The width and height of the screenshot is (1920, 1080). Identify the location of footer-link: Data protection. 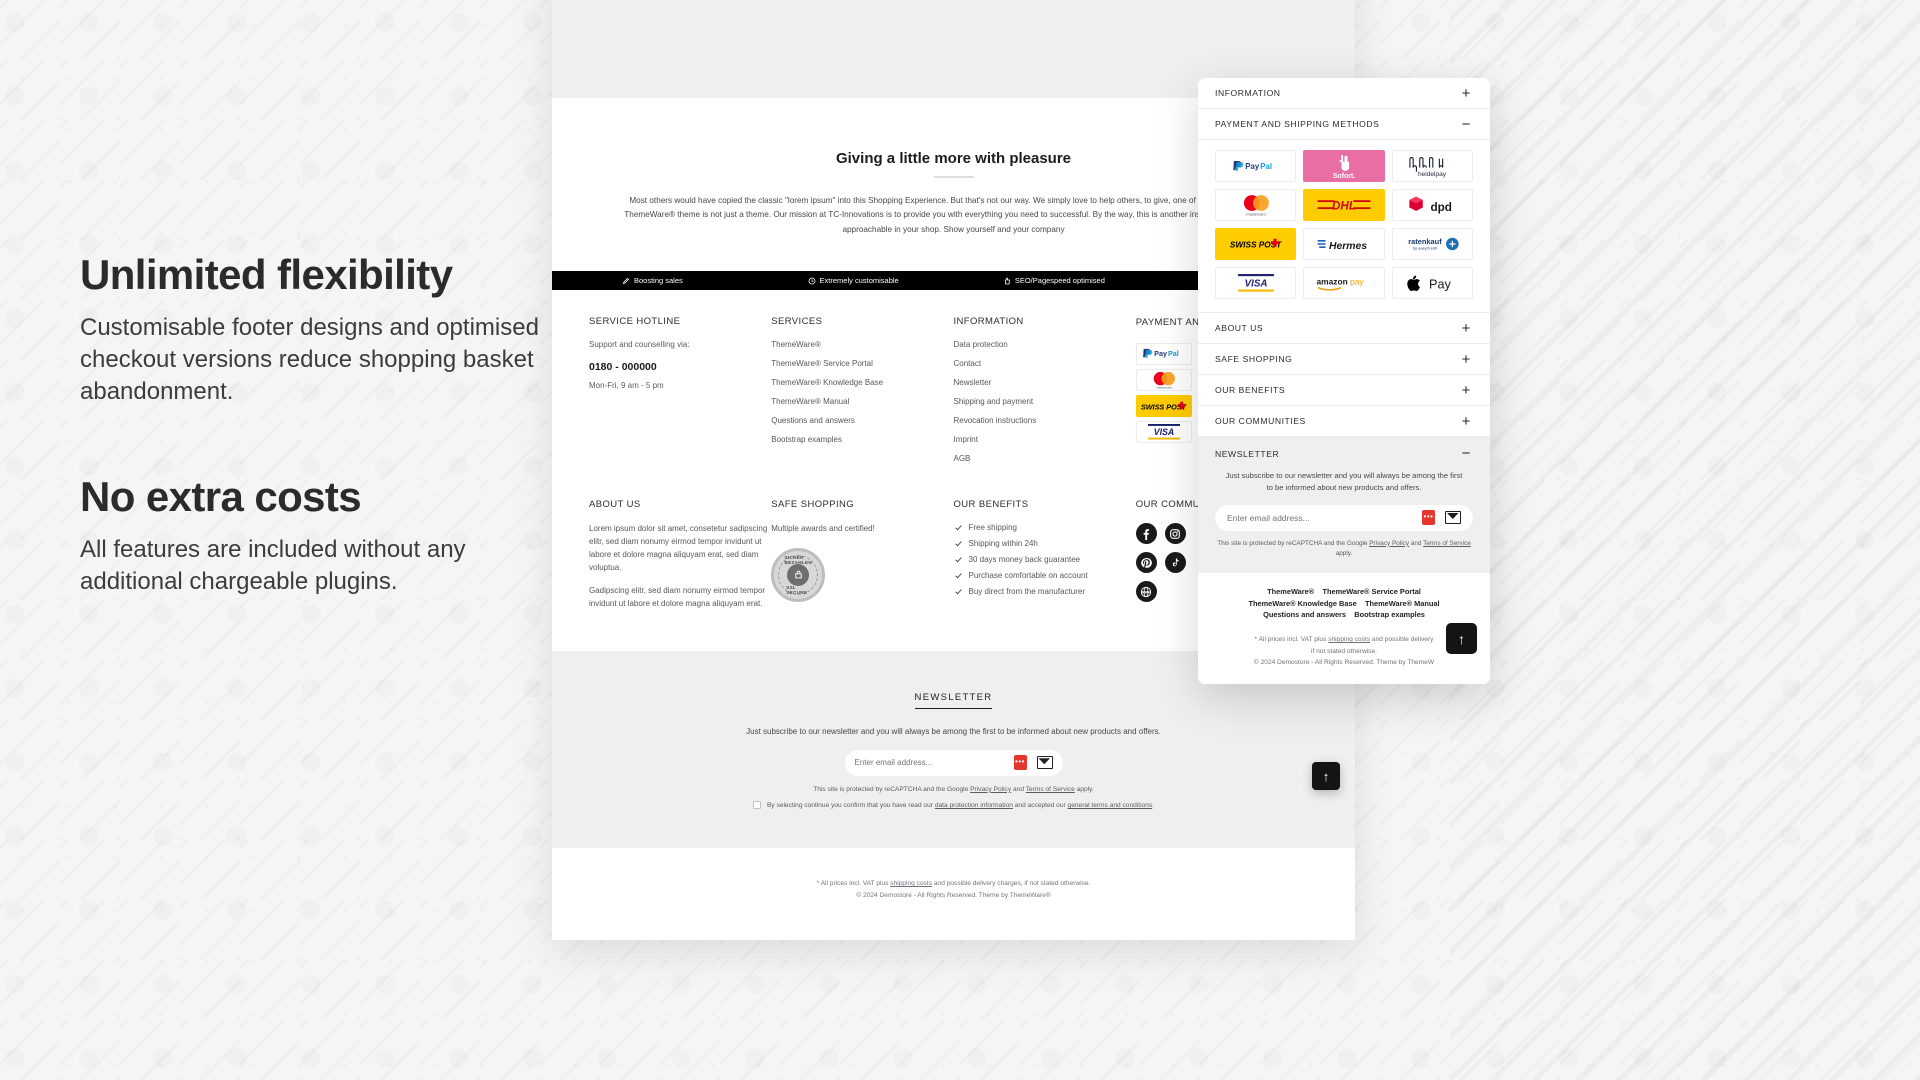
(1045, 344).